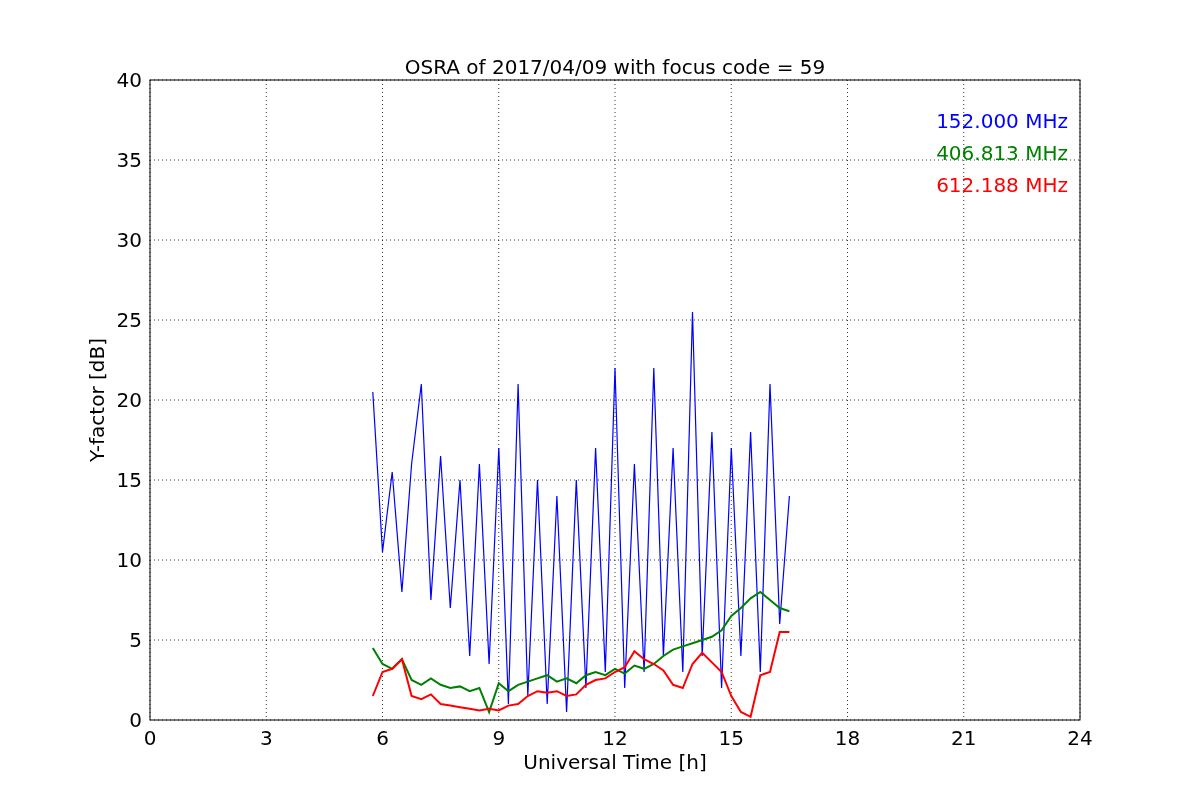 This screenshot has height=800, width=1200. What do you see at coordinates (266, 738) in the screenshot?
I see `tick-label: 3` at bounding box center [266, 738].